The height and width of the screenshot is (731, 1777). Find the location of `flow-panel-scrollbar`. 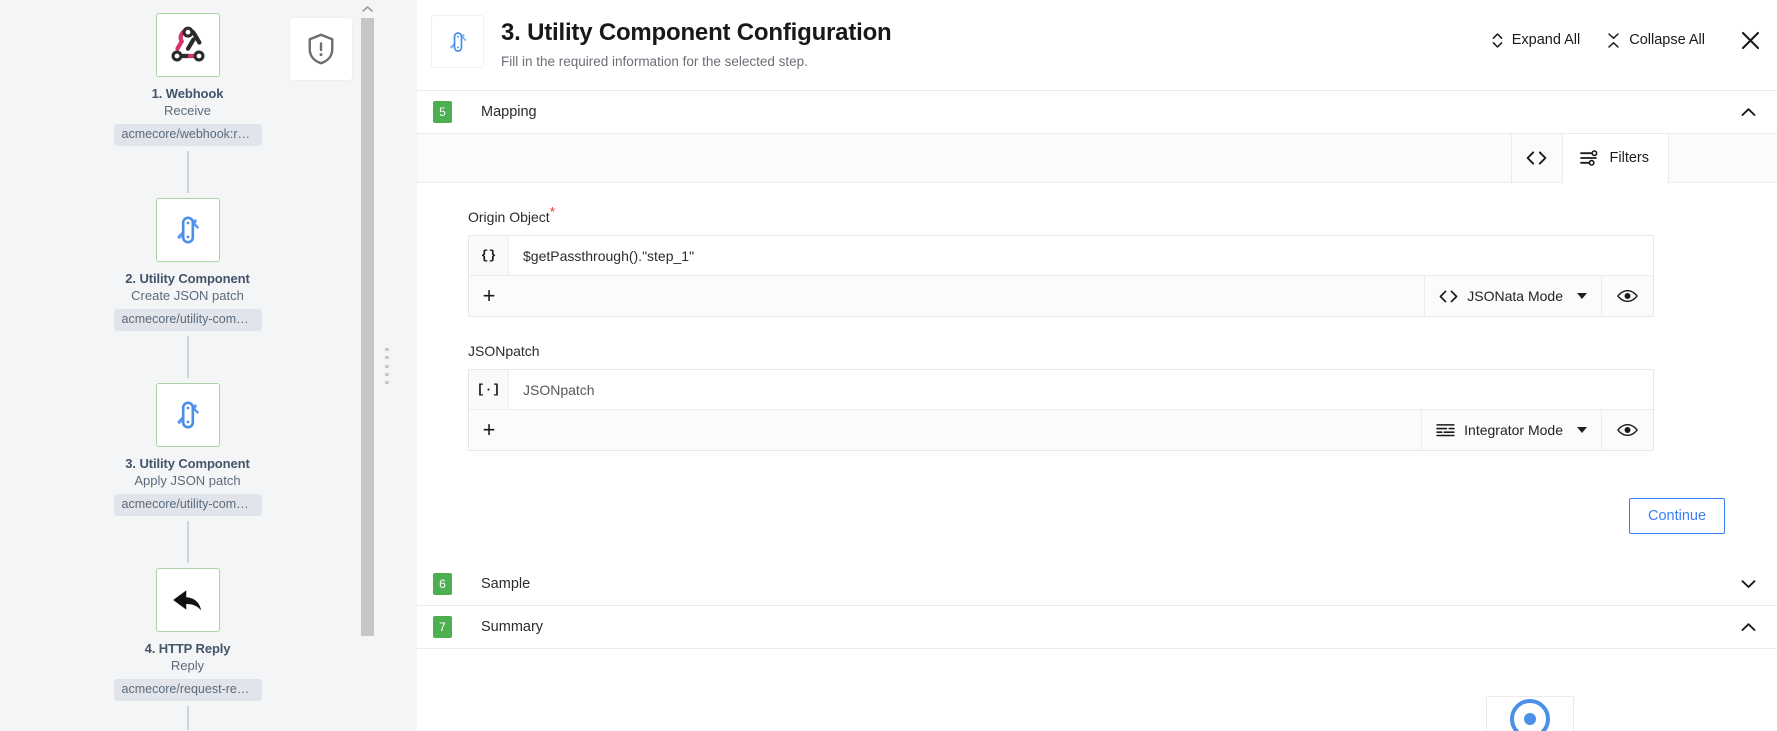

flow-panel-scrollbar is located at coordinates (367, 365).